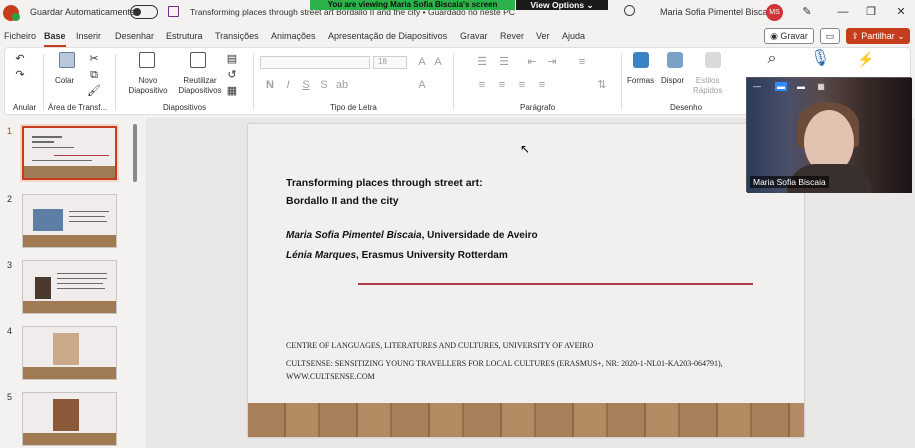 Image resolution: width=915 pixels, height=448 pixels. What do you see at coordinates (781, 86) in the screenshot?
I see `speaker-view-icon: ▬` at bounding box center [781, 86].